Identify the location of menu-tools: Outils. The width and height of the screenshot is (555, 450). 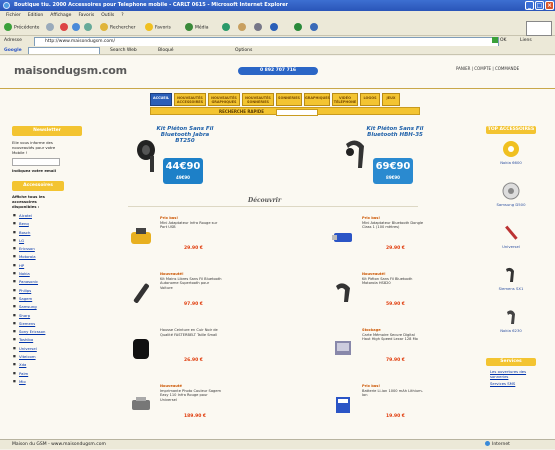
(107, 15).